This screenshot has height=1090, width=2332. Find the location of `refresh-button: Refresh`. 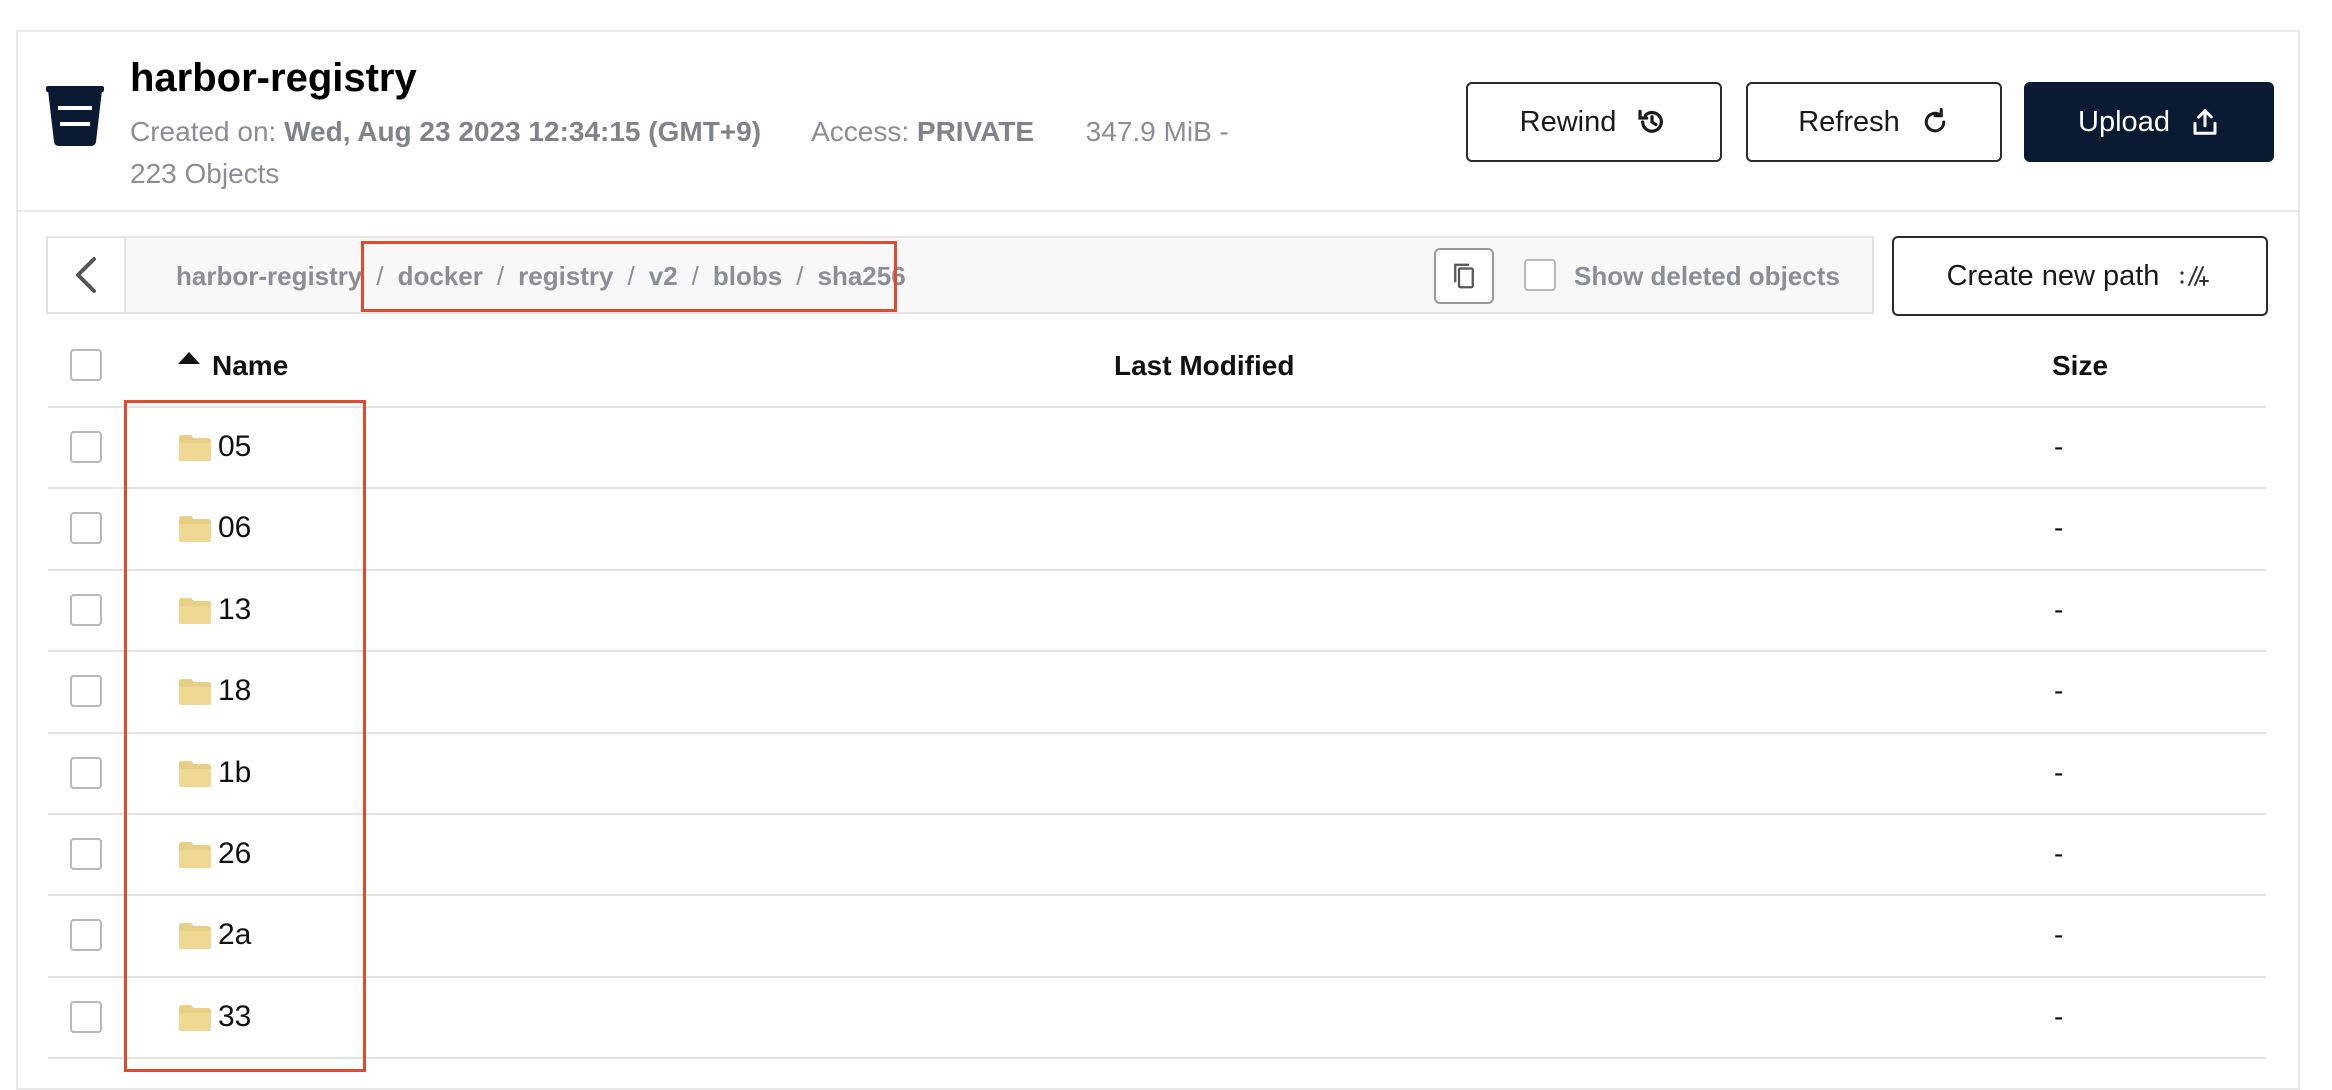

refresh-button: Refresh is located at coordinates (1874, 122).